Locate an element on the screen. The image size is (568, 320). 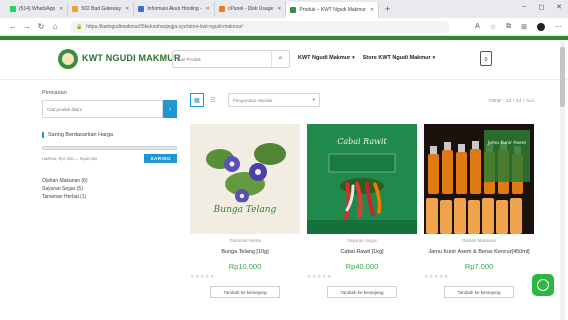
tab-label: Produk – KWT Ngudi Makmur is located at coordinates (332, 10).